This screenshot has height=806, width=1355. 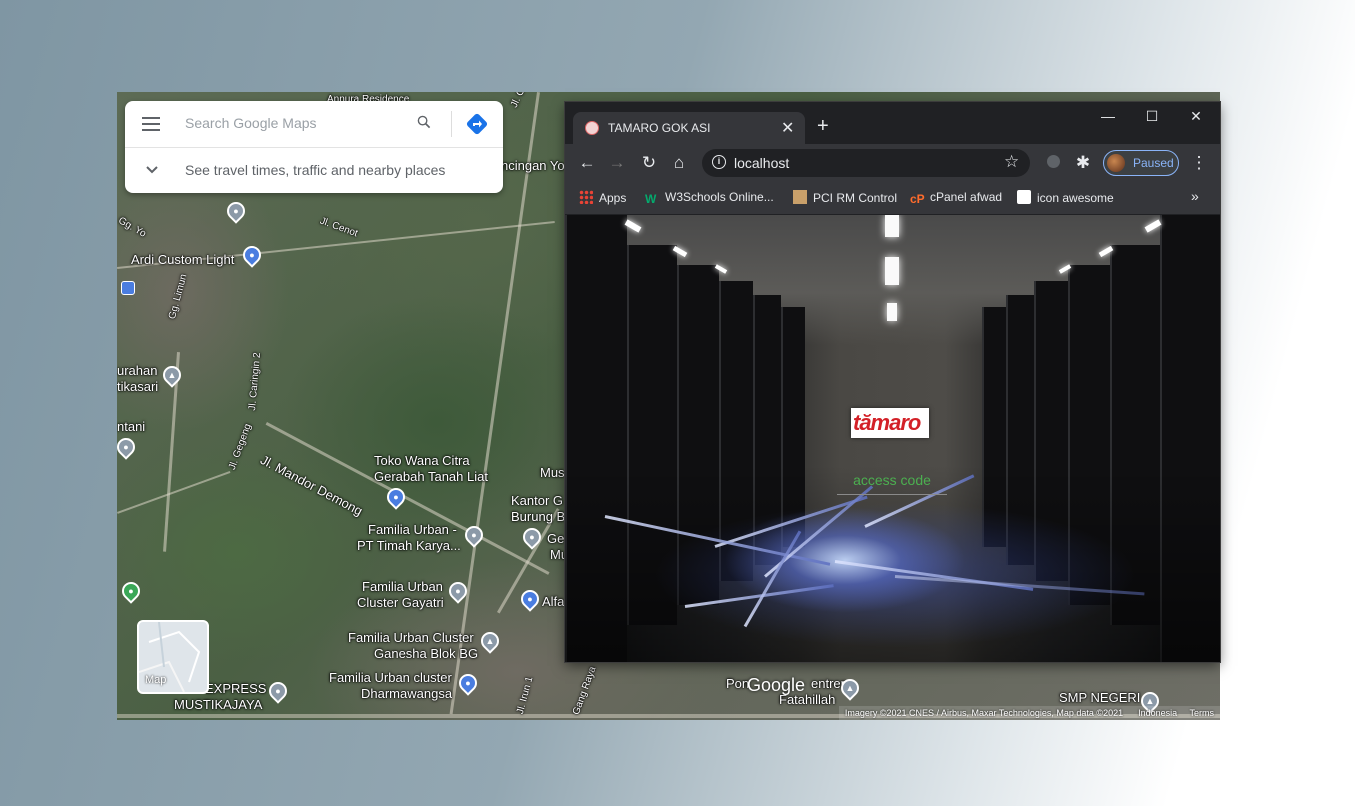 I want to click on map-label: Jl. Gegeng, so click(x=240, y=447).